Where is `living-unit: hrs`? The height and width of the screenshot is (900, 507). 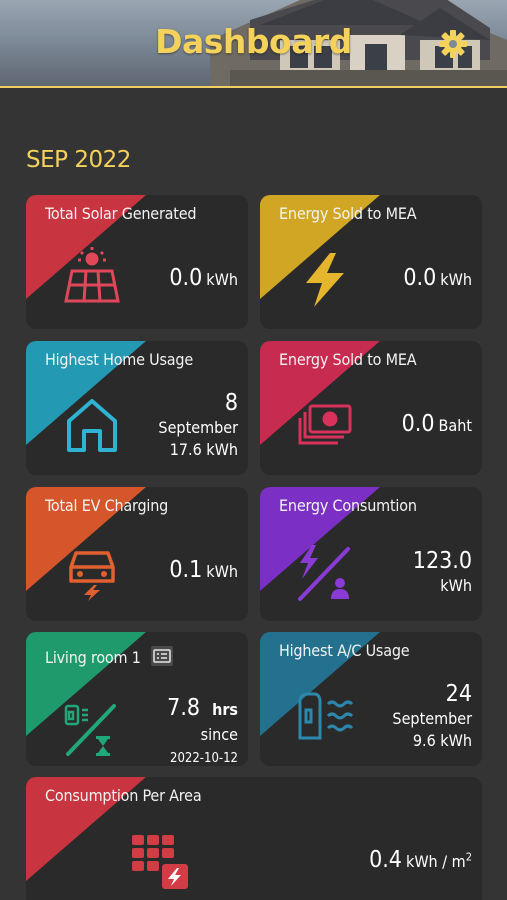
living-unit: hrs is located at coordinates (225, 709).